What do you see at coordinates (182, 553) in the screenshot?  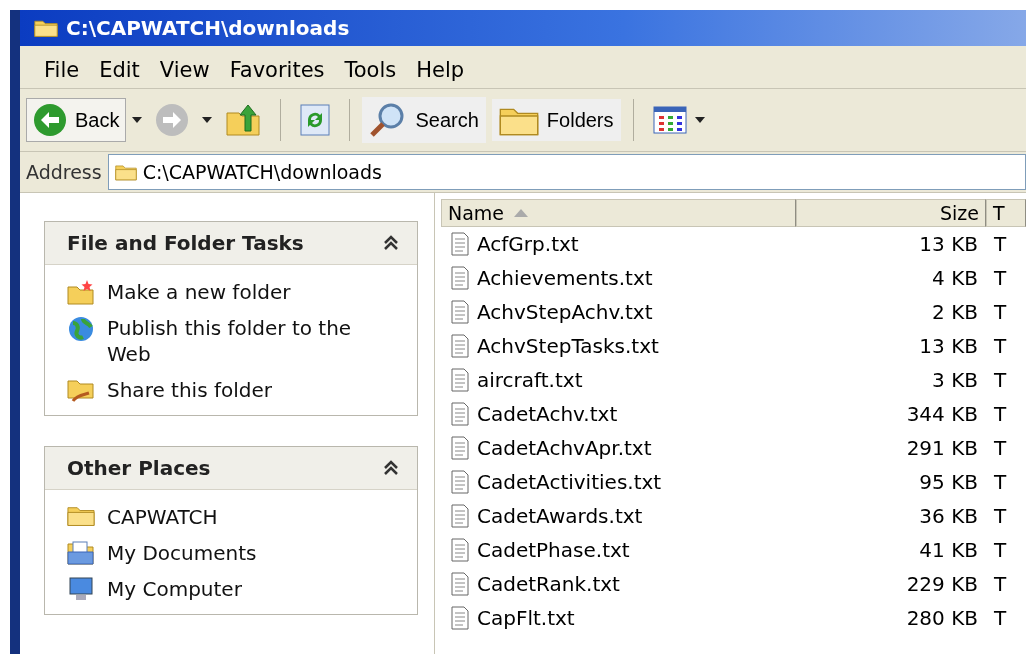 I see `task-link: My Documents` at bounding box center [182, 553].